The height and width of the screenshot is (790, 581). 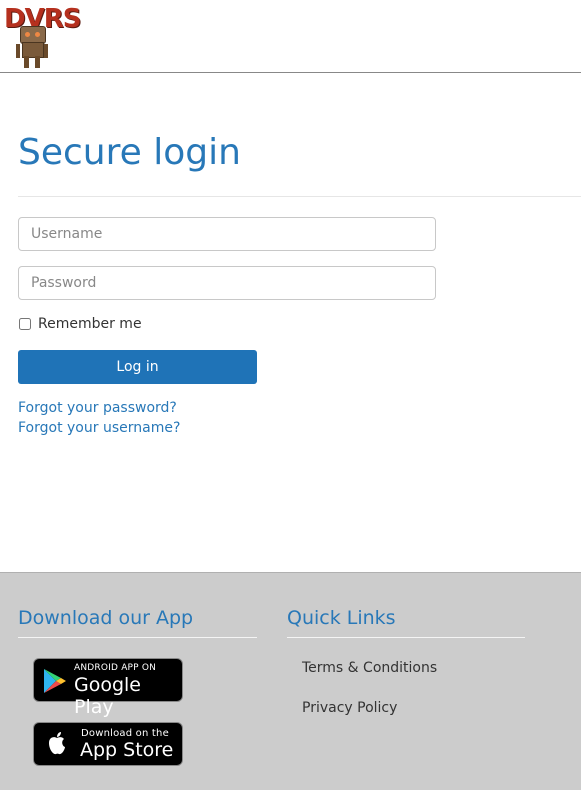 I want to click on forgot-password-link: Forgot your password?, so click(x=97, y=408).